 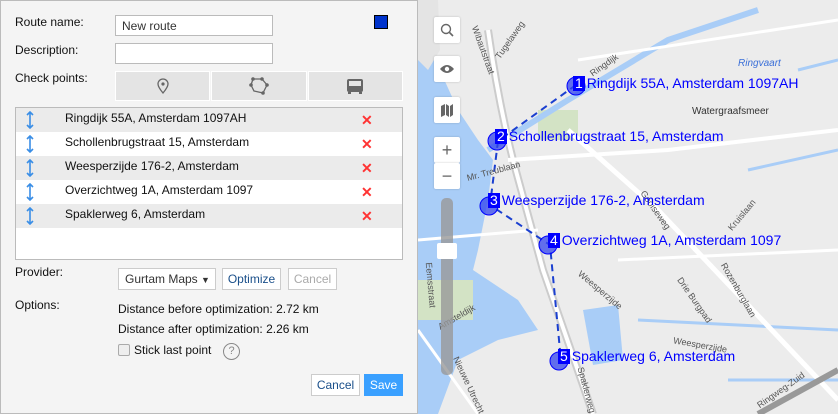 What do you see at coordinates (39, 272) in the screenshot?
I see `provider-label: Provider:` at bounding box center [39, 272].